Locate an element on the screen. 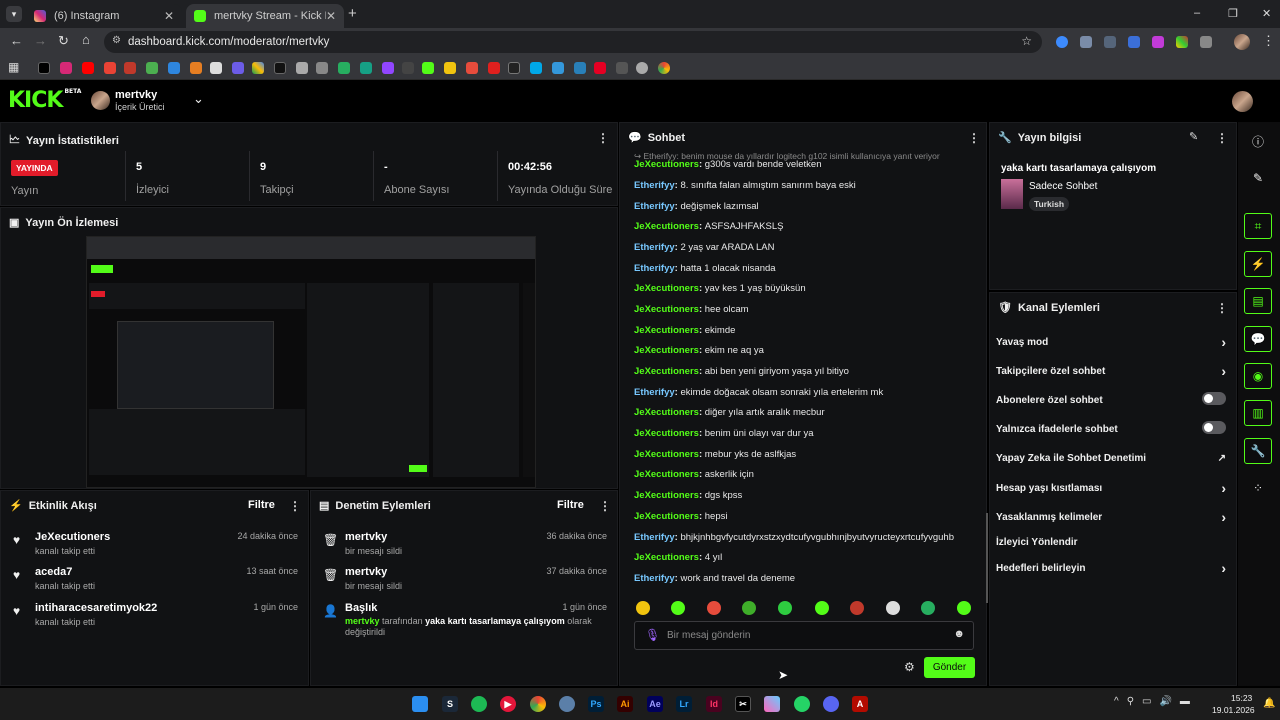 This screenshot has width=1280, height=720. close-icon: ✕ is located at coordinates (169, 16).